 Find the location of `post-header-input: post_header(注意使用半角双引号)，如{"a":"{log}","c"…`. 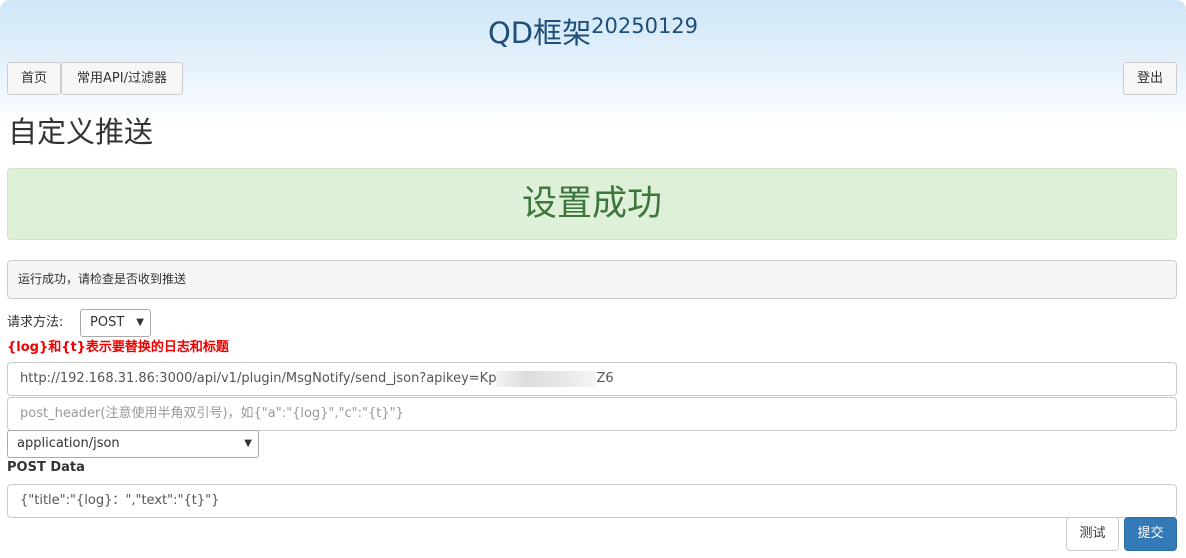

post-header-input: post_header(注意使用半角双引号)，如{"a":"{log}","c"… is located at coordinates (592, 414).